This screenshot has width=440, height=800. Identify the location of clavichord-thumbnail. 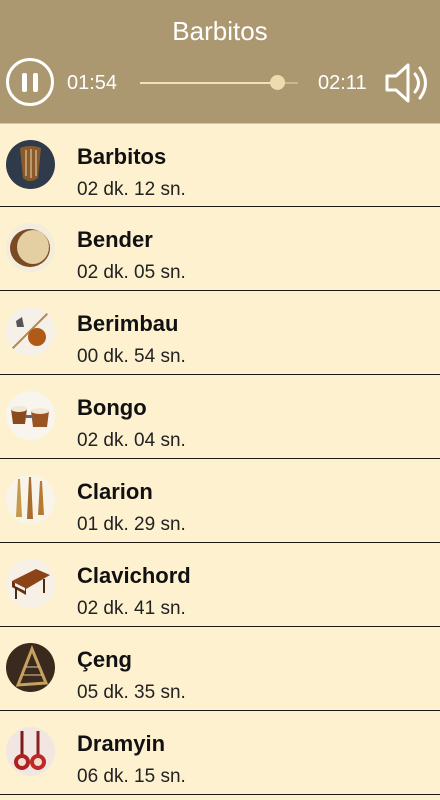
(30, 583).